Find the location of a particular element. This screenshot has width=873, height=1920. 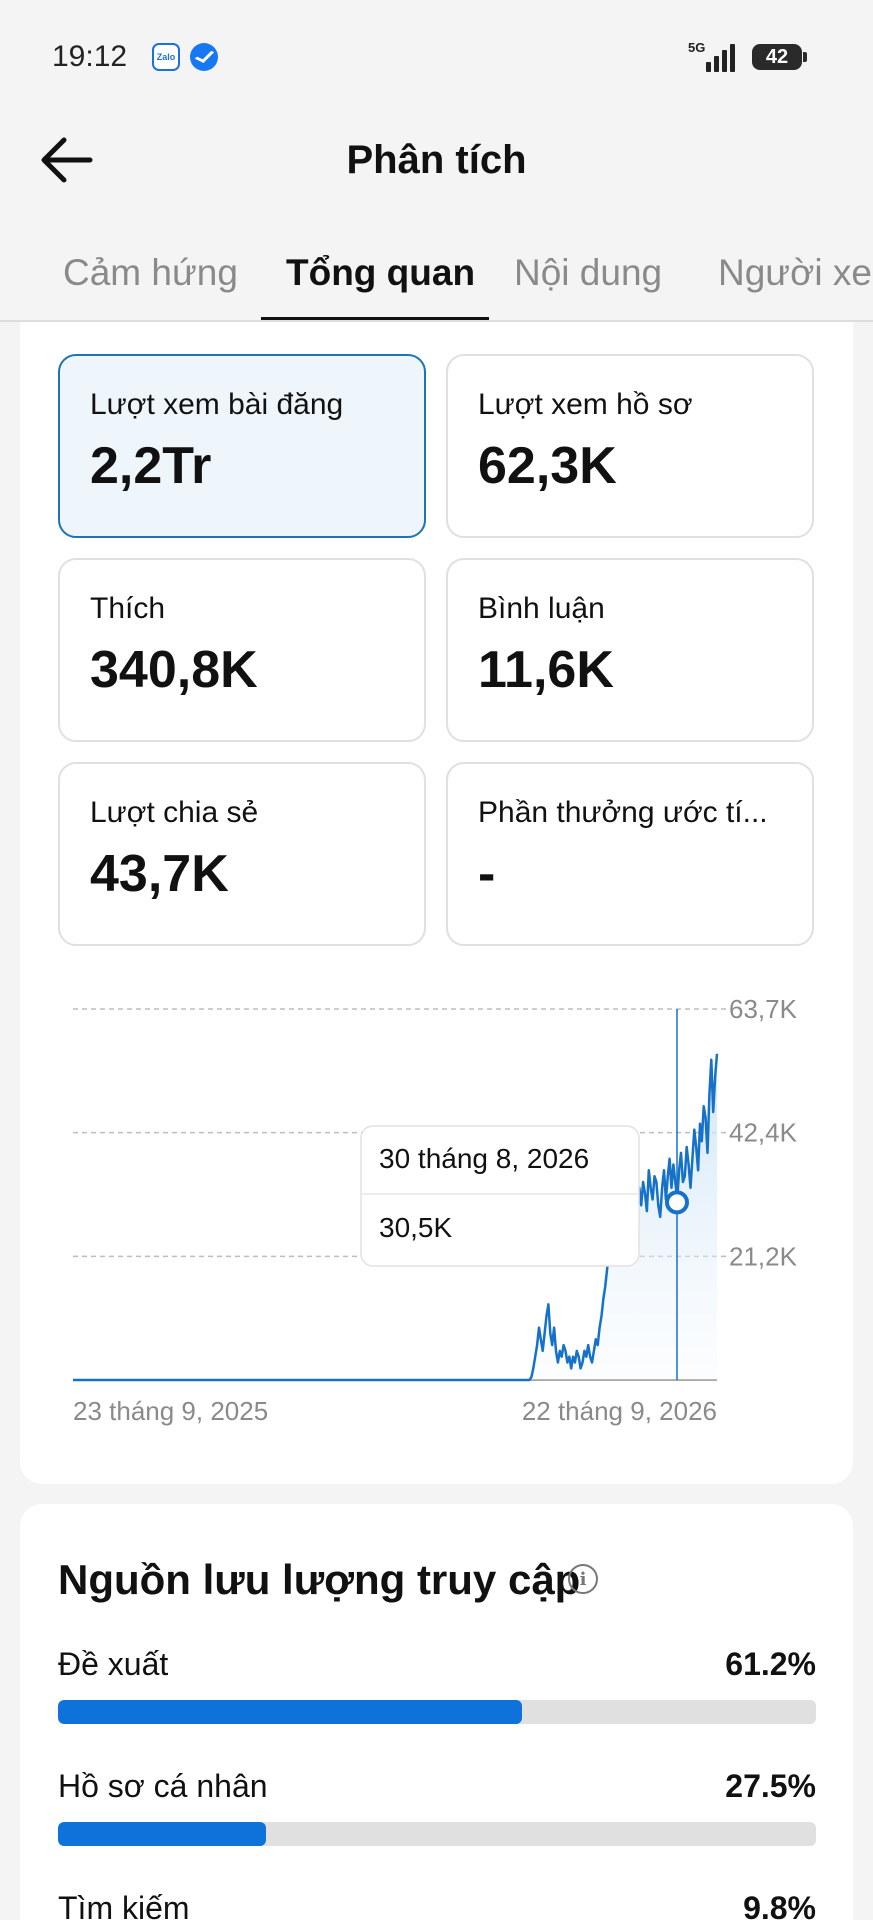

tab-overview: Tổng quan is located at coordinates (380, 273).